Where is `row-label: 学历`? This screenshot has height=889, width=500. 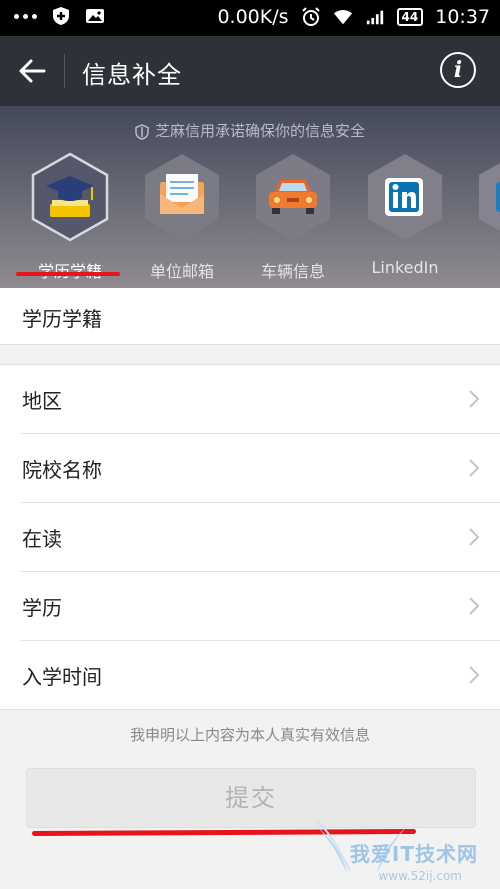
row-label: 学历 is located at coordinates (42, 608).